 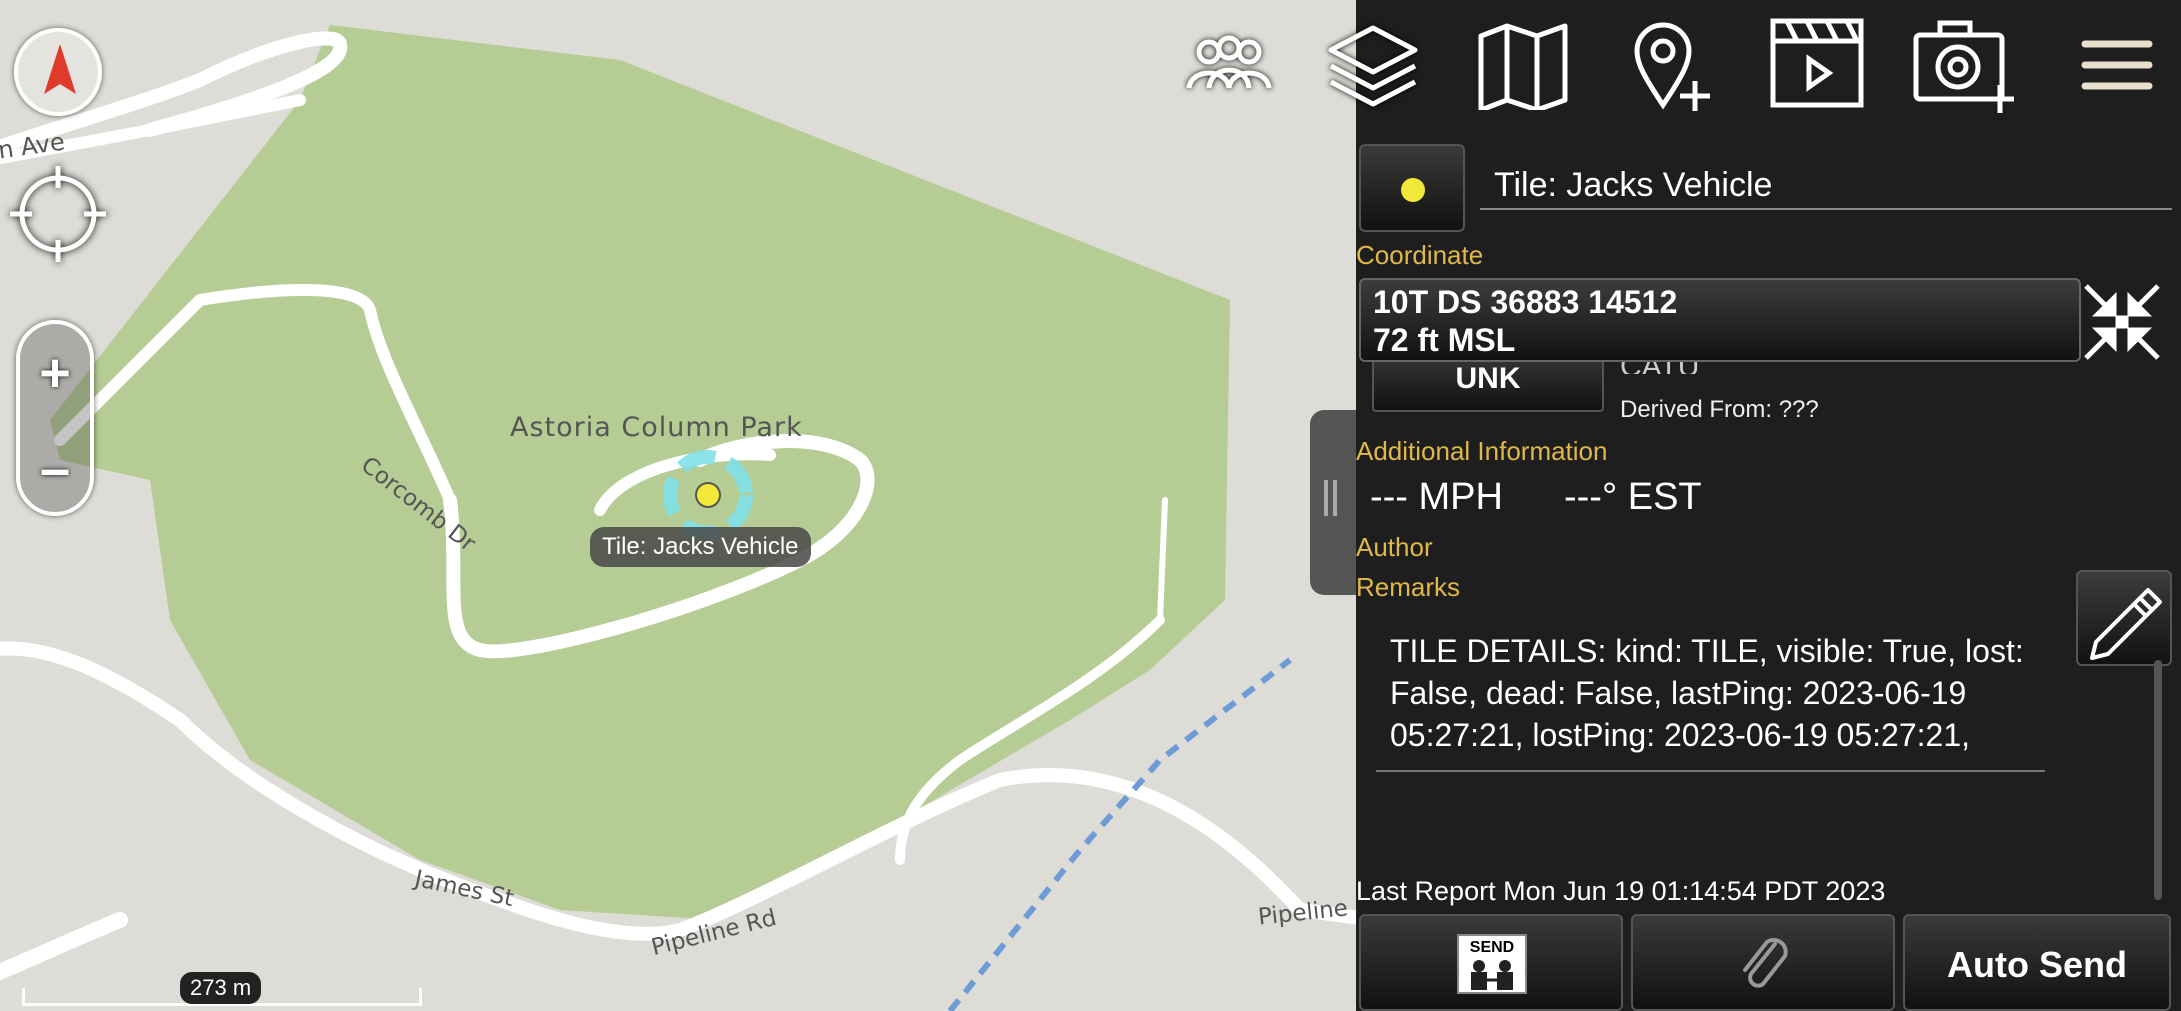 I want to click on map-button, so click(x=1523, y=65).